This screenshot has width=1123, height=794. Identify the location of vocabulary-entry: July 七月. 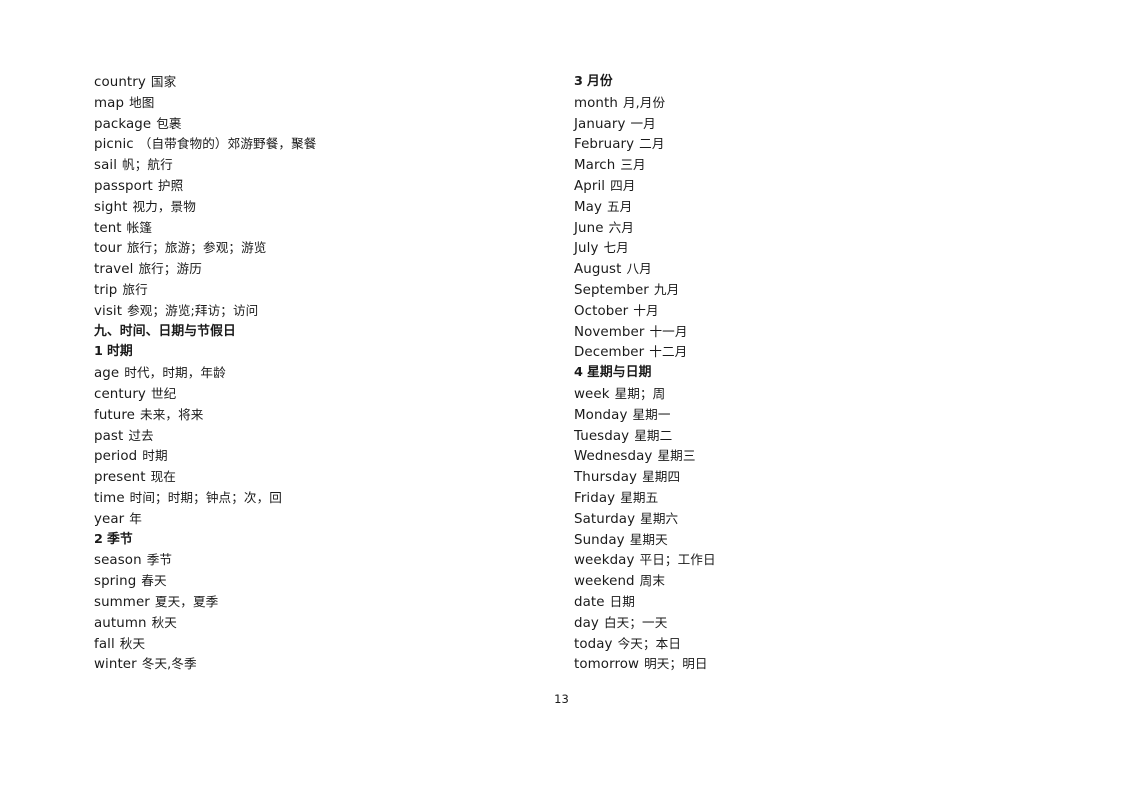
(804, 248).